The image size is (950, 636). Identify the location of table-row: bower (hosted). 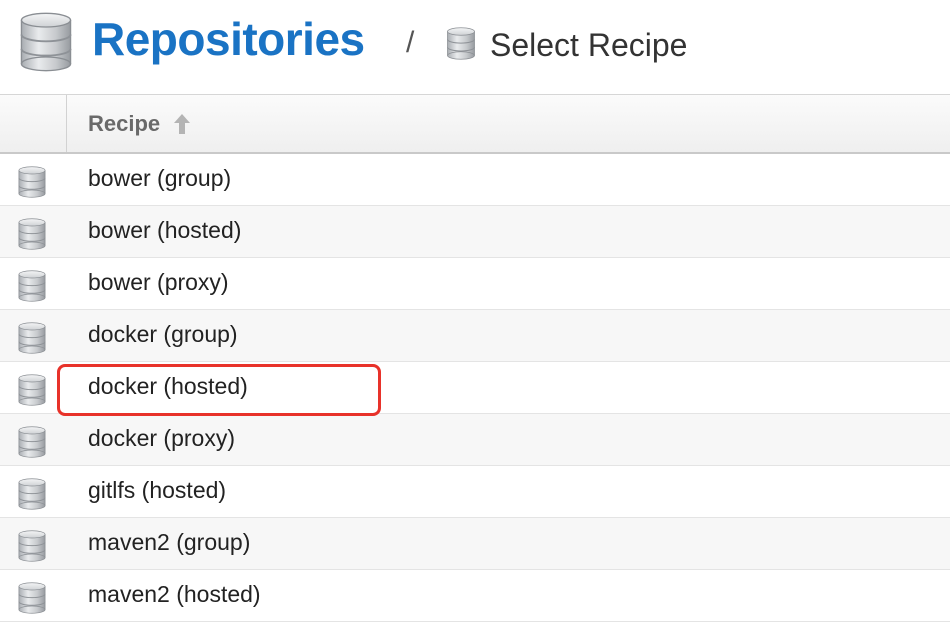
(475, 232).